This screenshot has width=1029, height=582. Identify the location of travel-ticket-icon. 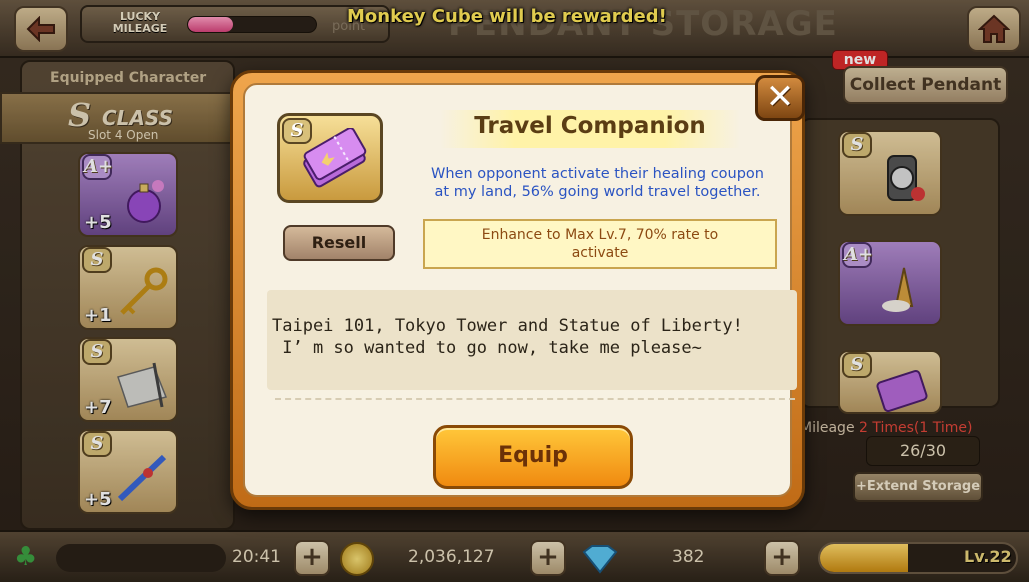
(335, 158).